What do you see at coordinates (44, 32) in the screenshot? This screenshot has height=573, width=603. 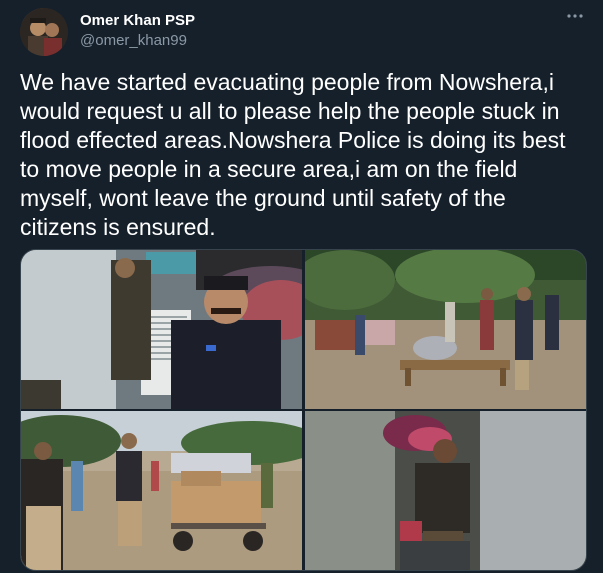 I see `avatar` at bounding box center [44, 32].